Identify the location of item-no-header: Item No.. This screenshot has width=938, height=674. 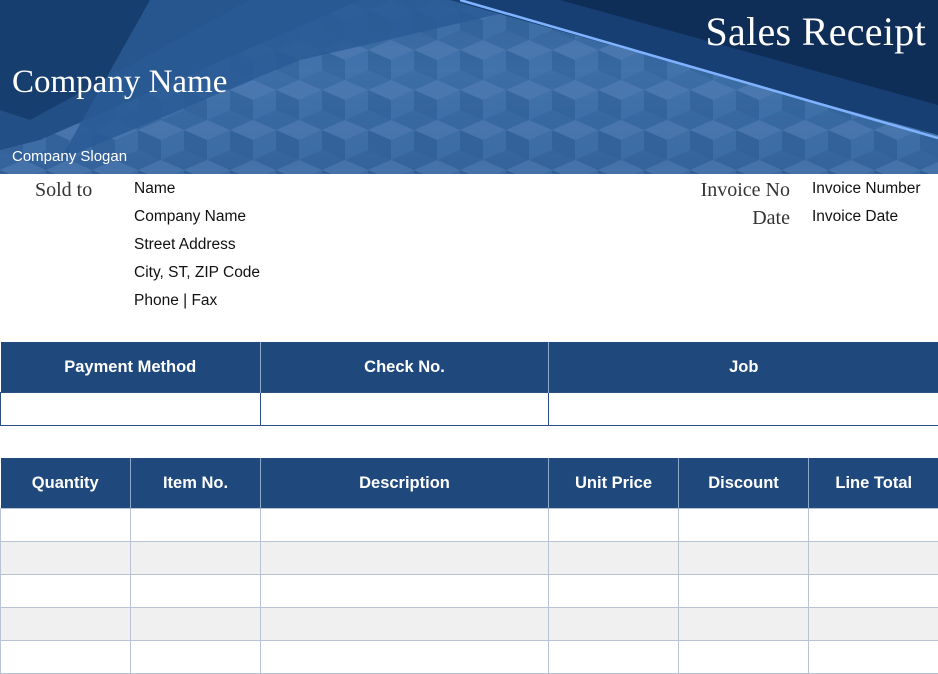
(196, 483).